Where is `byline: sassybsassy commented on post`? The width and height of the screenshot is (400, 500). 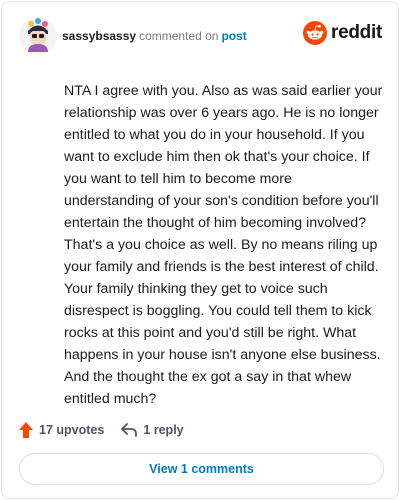
byline: sassybsassy commented on post is located at coordinates (154, 36).